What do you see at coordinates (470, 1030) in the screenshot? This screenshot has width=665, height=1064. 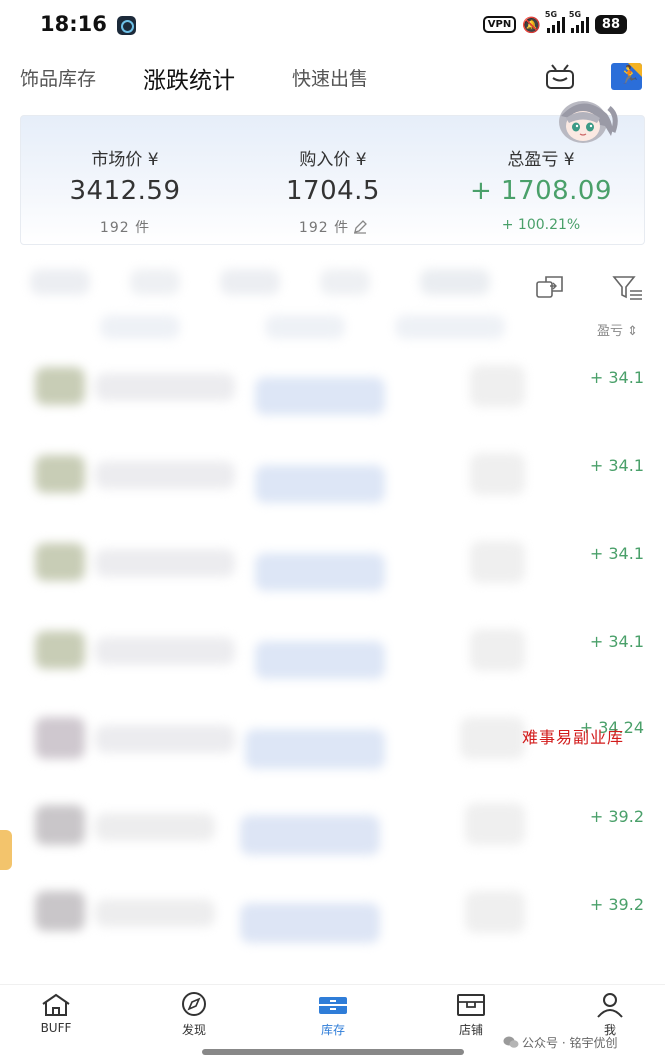 I see `nav-shop-label: 店铺` at bounding box center [470, 1030].